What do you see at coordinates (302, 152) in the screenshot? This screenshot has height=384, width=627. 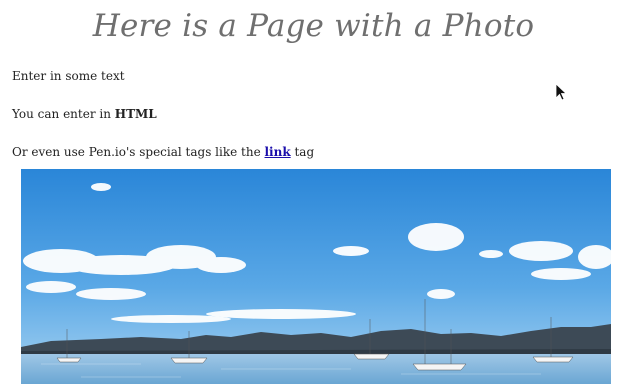 I see `text-line-3-suffix: tag` at bounding box center [302, 152].